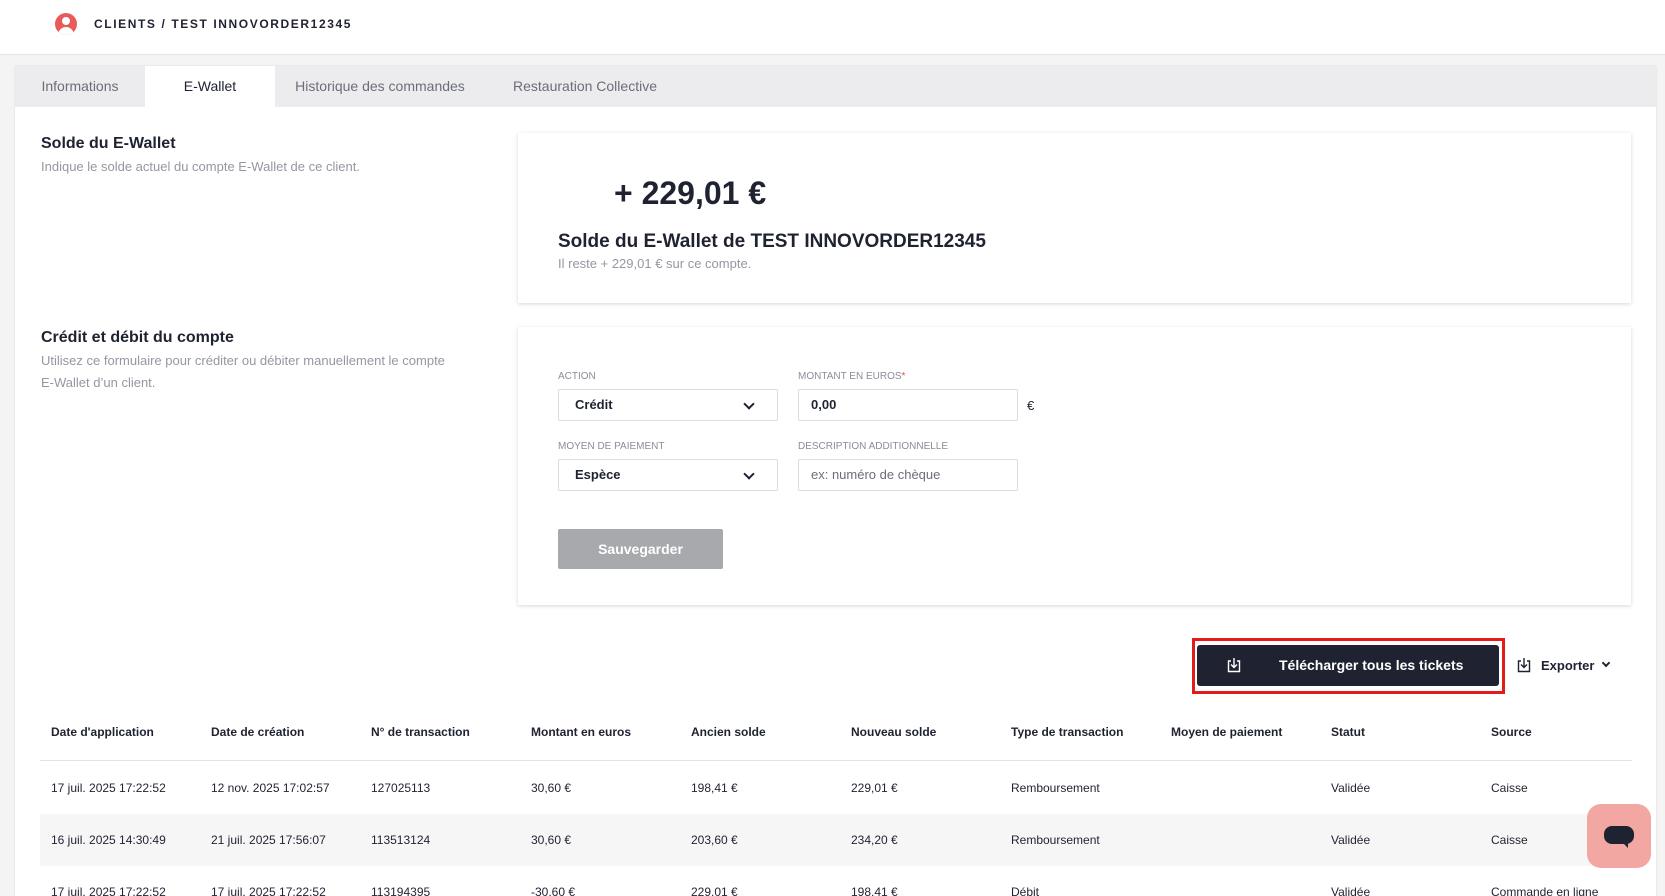  I want to click on credit-section-title: Crédit et débit du compte, so click(137, 337).